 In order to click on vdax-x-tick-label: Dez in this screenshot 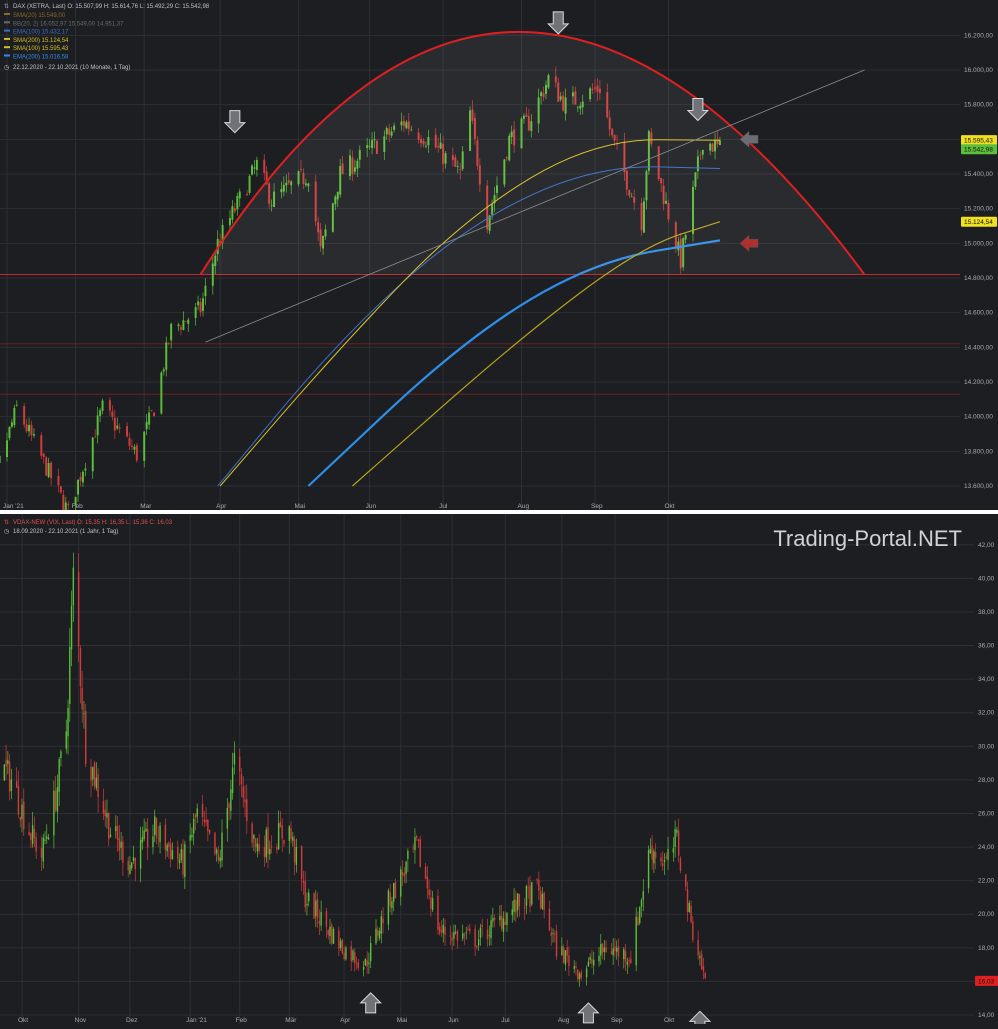, I will do `click(132, 1020)`.